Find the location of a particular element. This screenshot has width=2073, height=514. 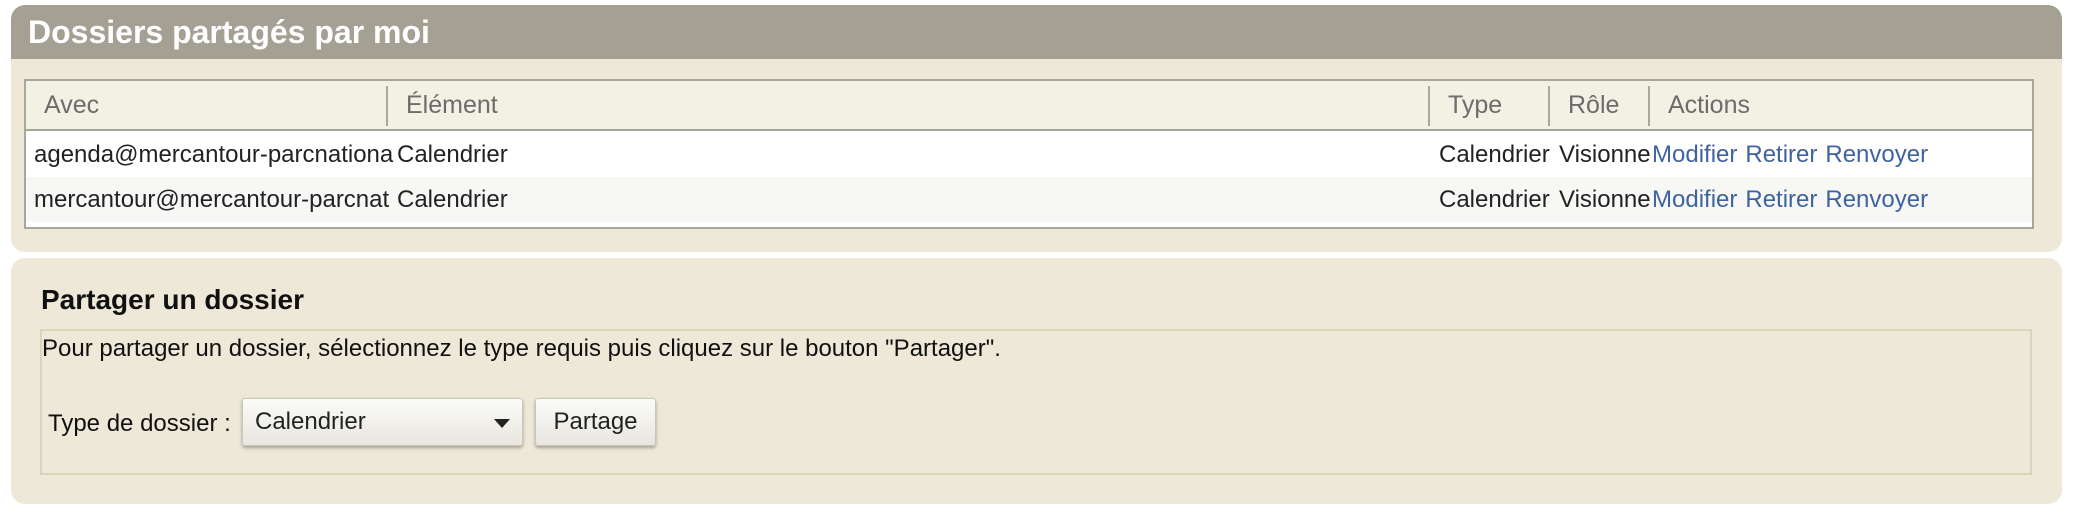

shared-folders-title: Dossiers partagés par moi is located at coordinates (1036, 32).